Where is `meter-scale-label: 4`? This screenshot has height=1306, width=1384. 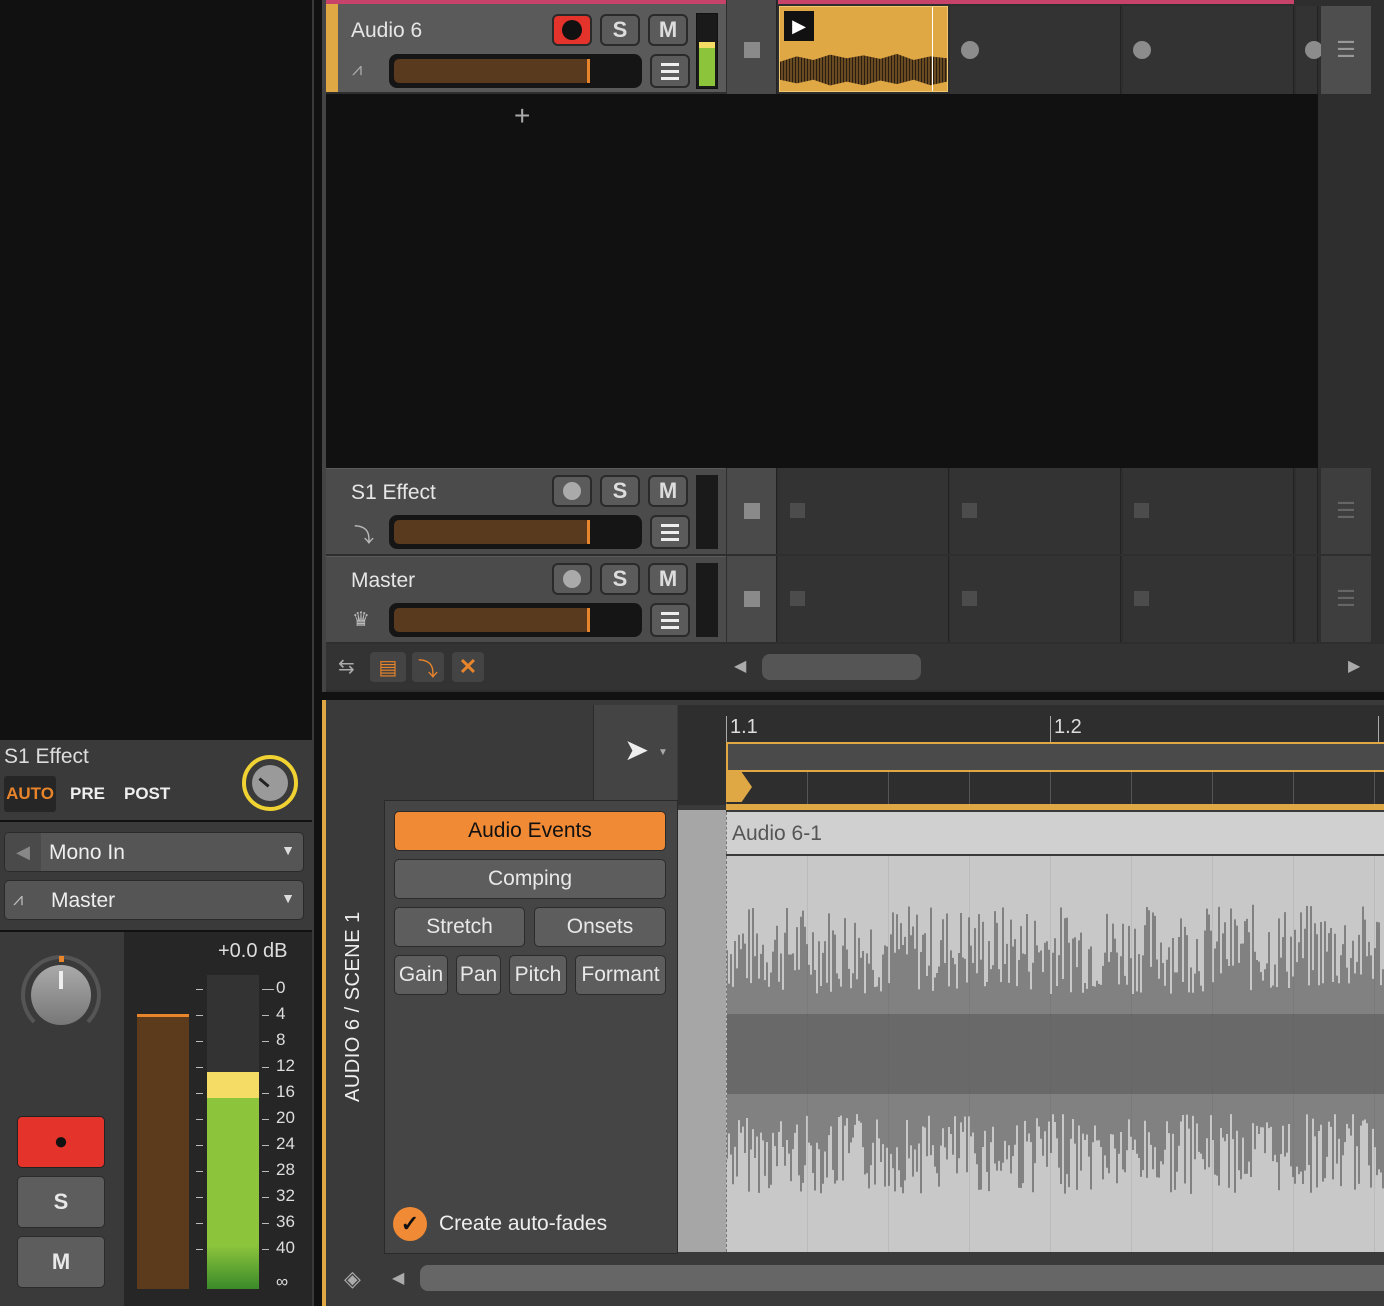
meter-scale-label: 4 is located at coordinates (281, 1013).